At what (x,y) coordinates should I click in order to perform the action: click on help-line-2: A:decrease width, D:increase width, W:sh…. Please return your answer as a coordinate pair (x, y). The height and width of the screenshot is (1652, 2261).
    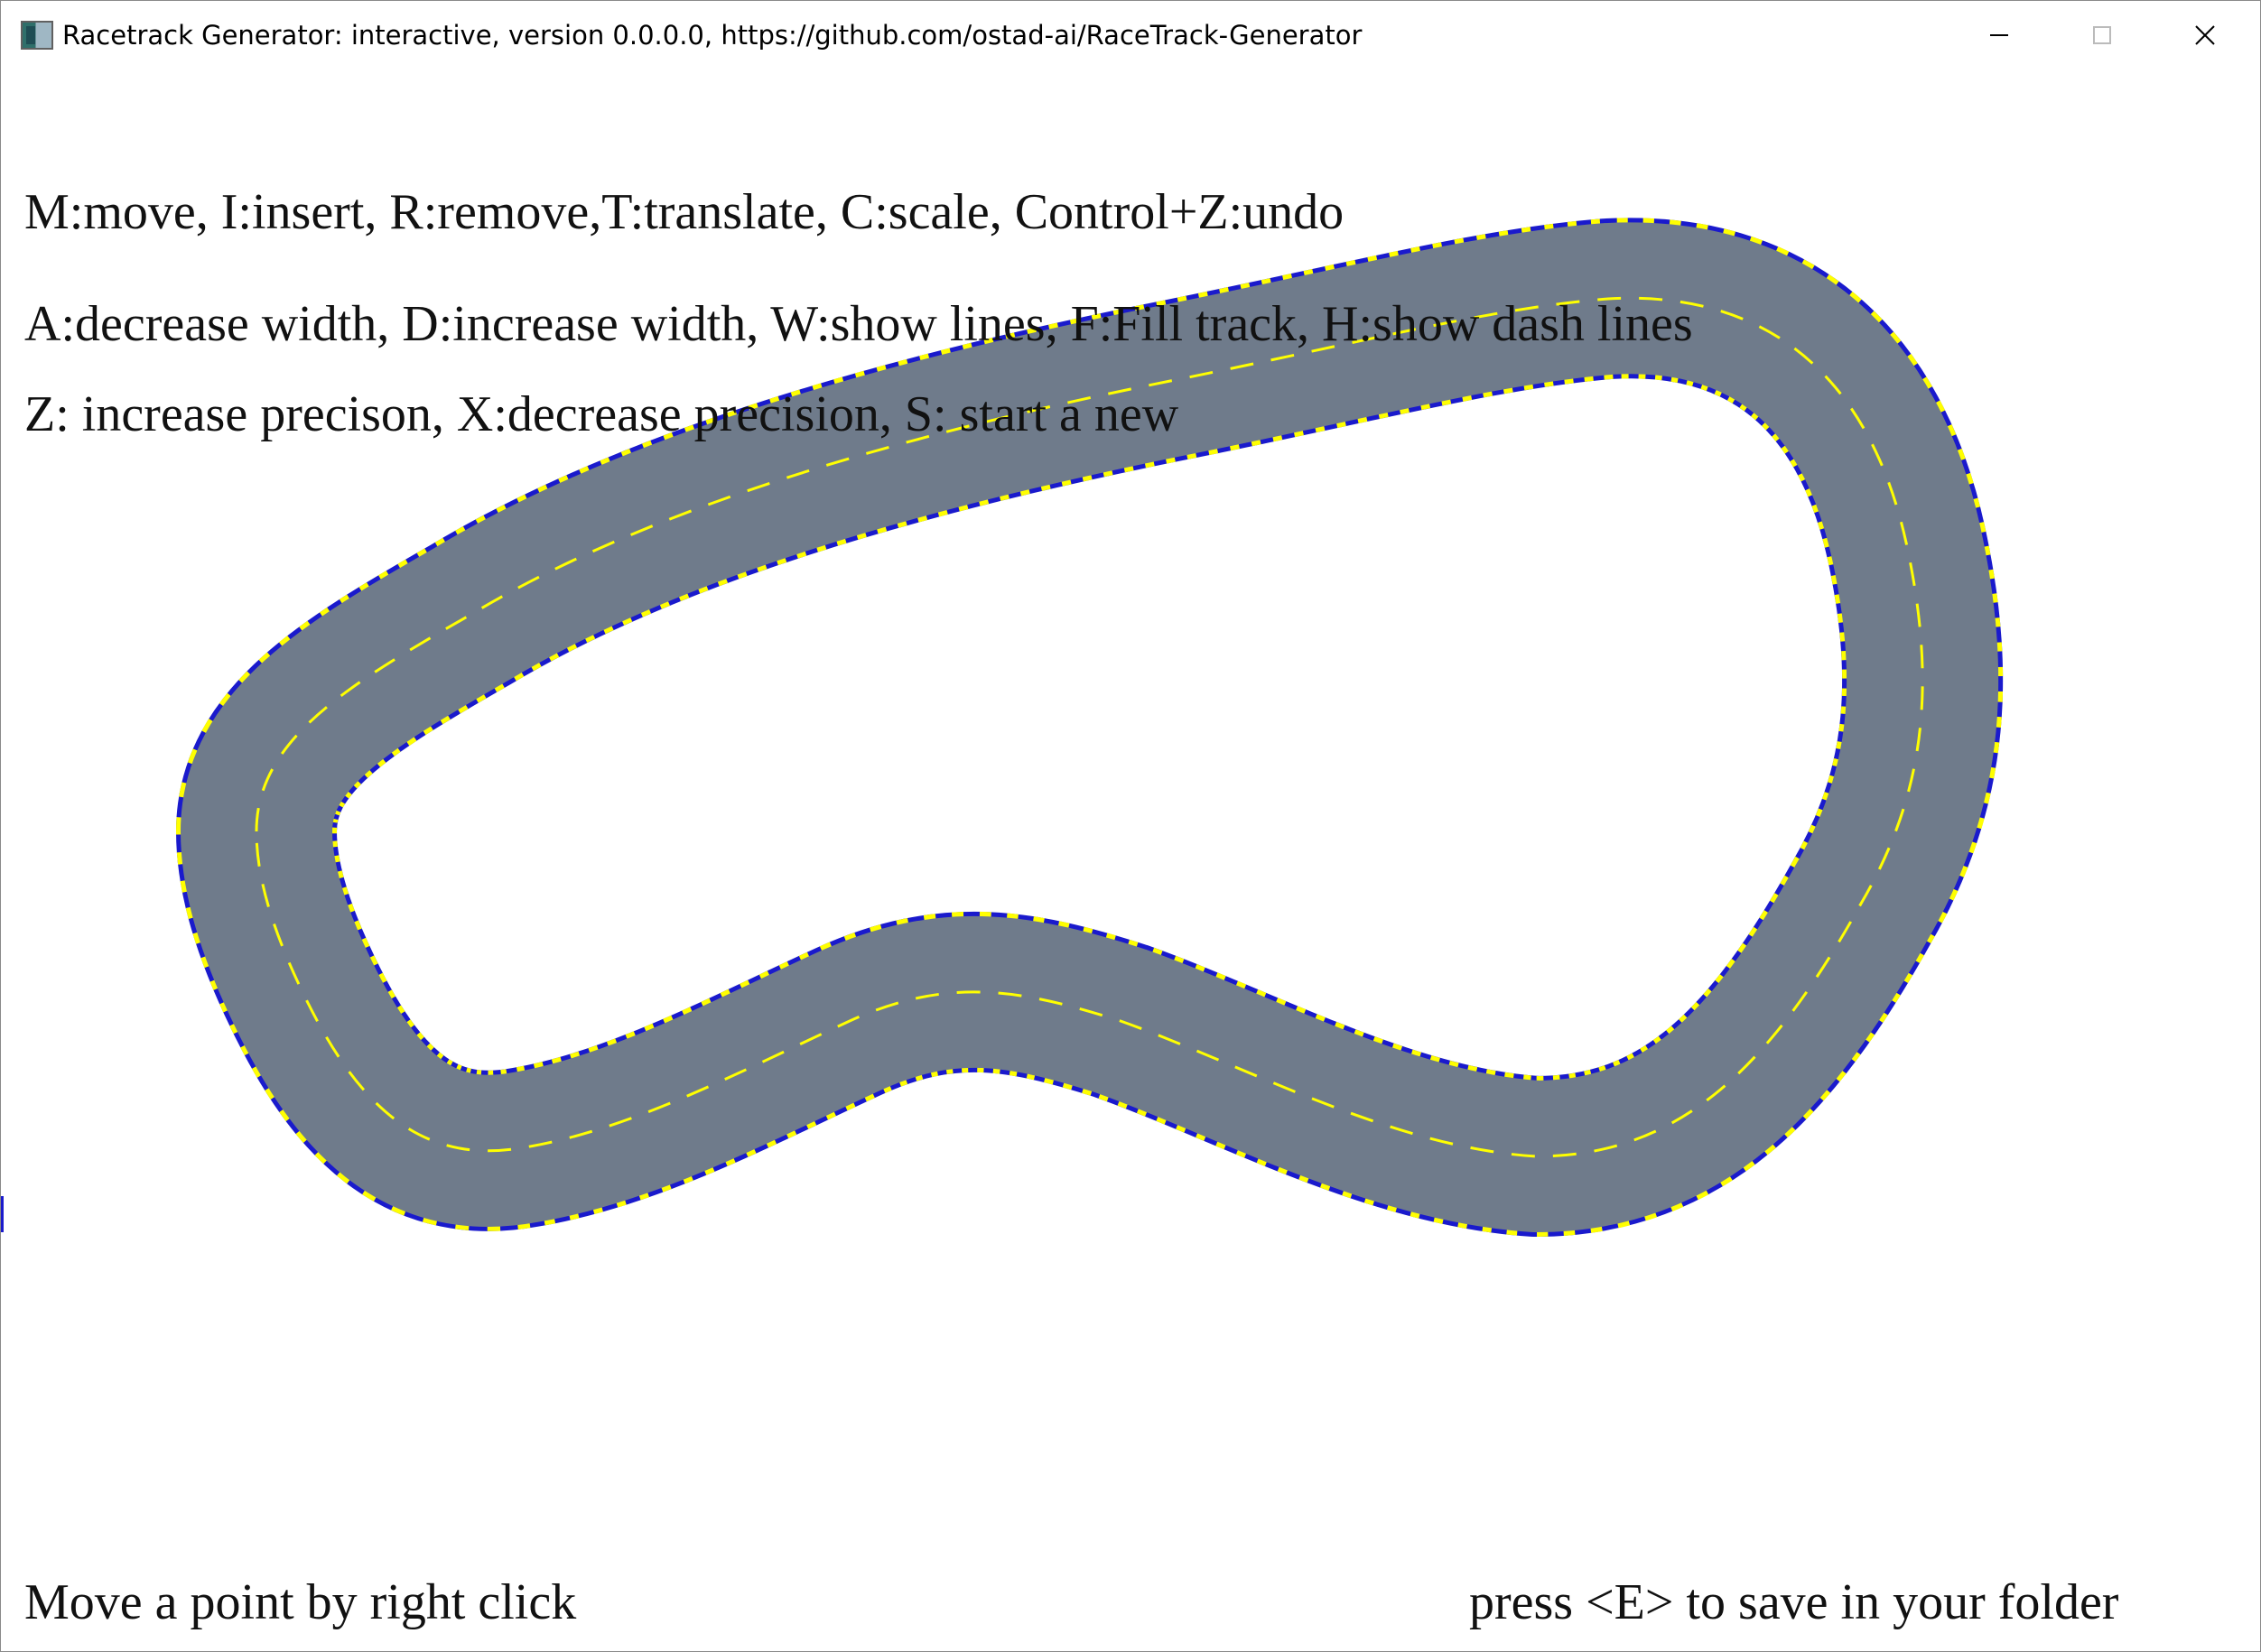
    Looking at the image, I should click on (858, 324).